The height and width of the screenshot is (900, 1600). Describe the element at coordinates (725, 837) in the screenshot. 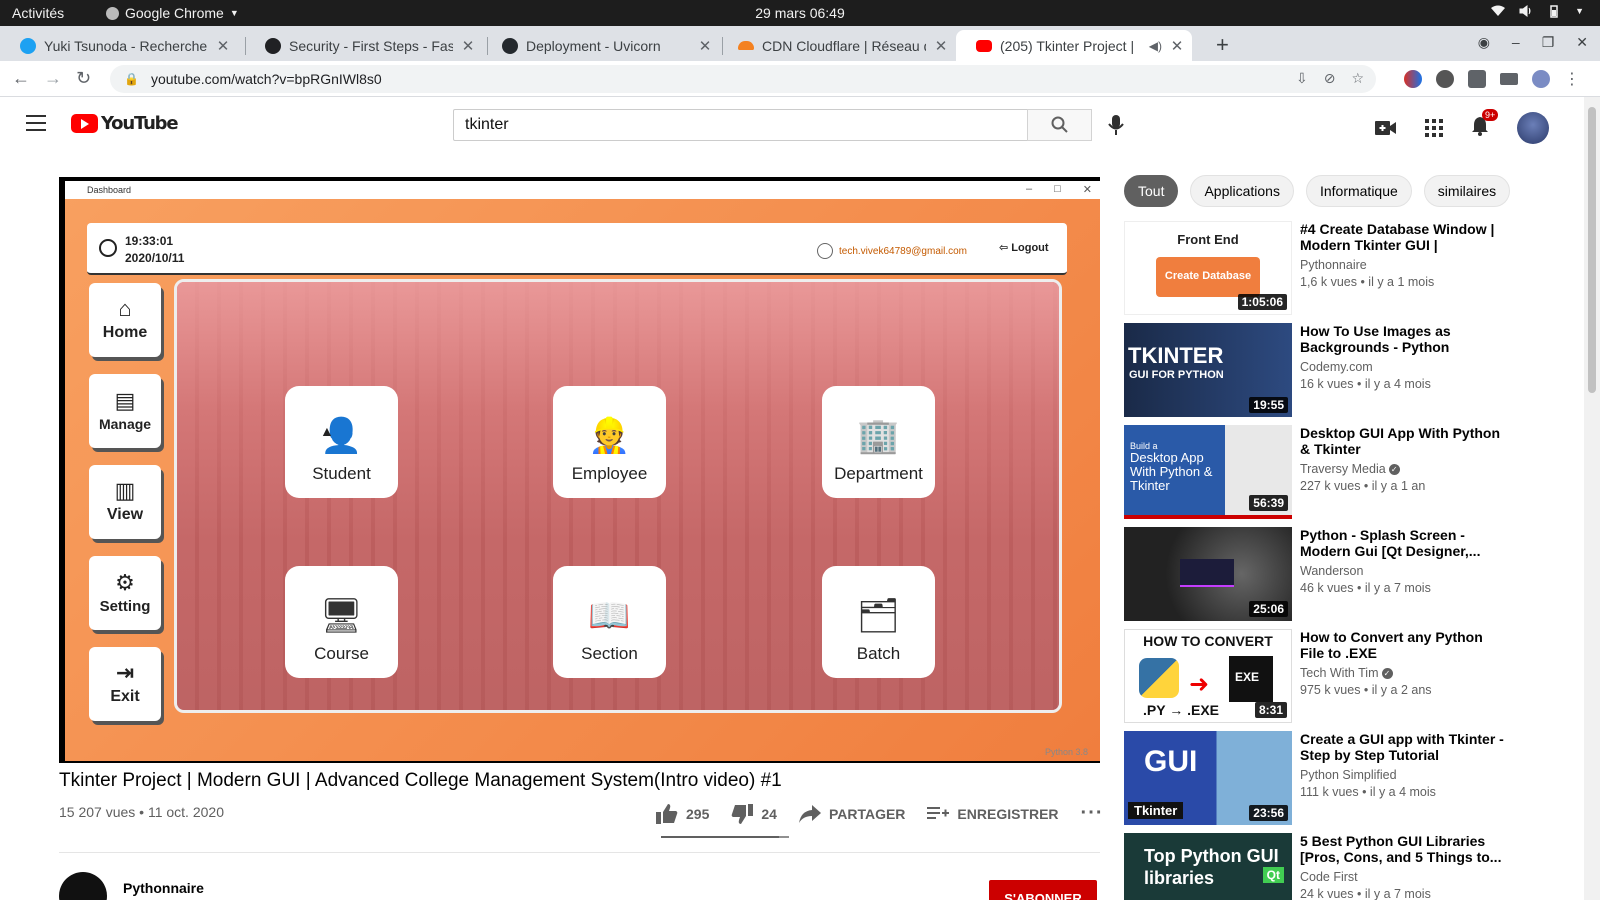

I see `like-dislike-ratio-bar` at that location.